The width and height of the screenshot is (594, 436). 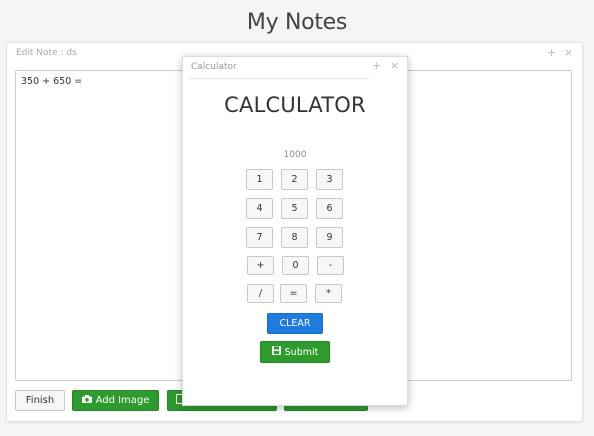 What do you see at coordinates (295, 265) in the screenshot?
I see `key-0: 0` at bounding box center [295, 265].